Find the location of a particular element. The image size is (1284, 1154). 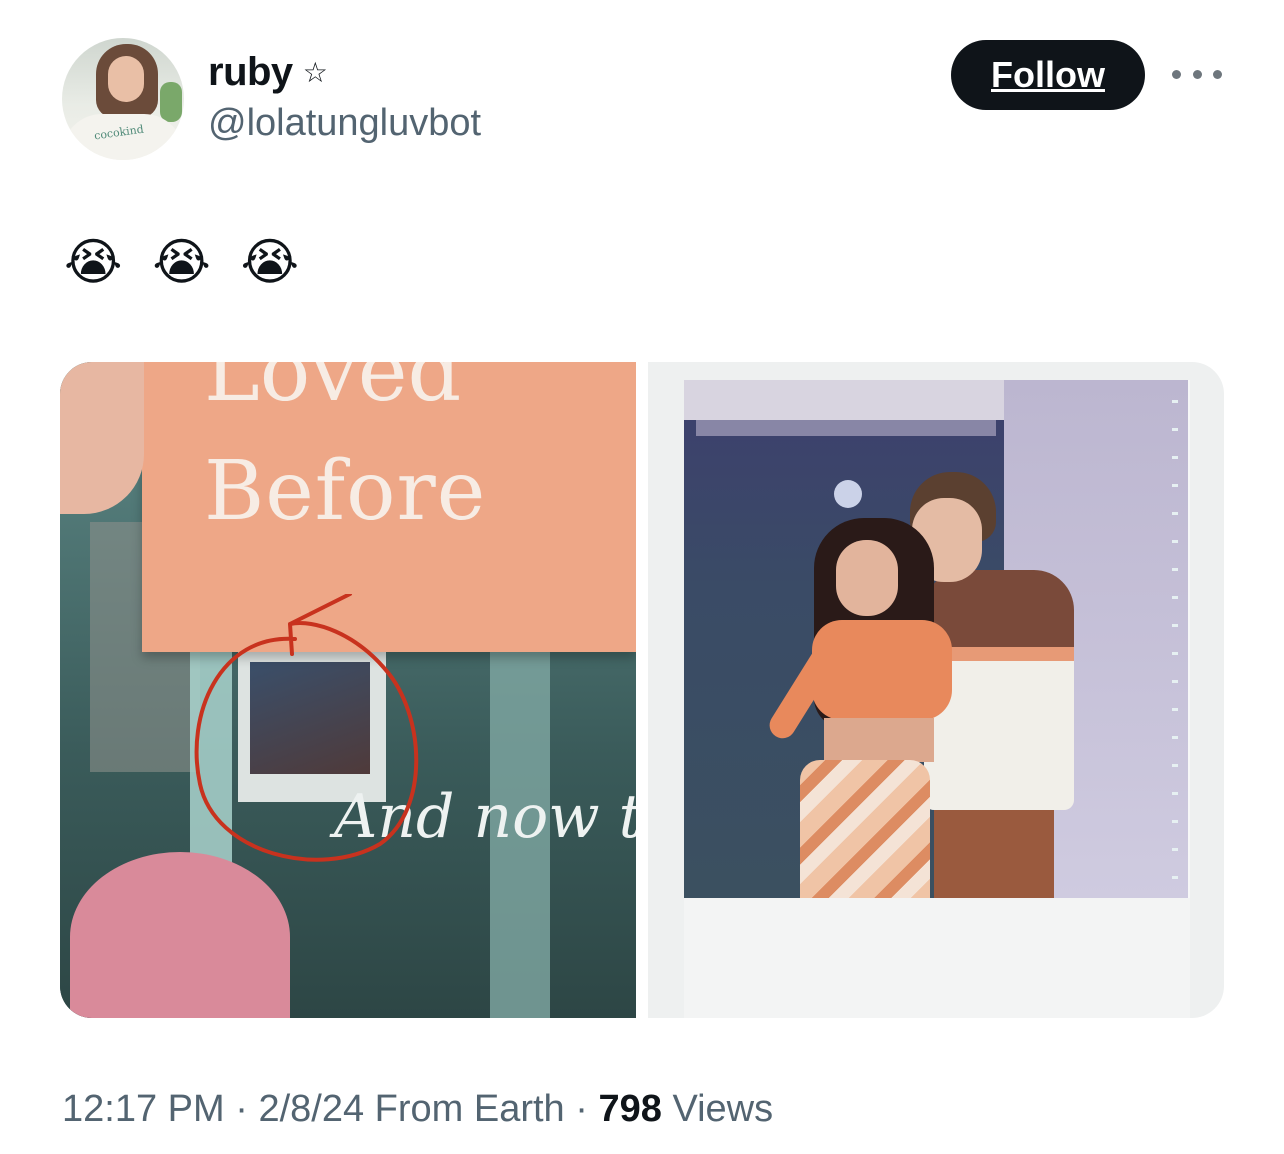

pp-woman-face is located at coordinates (867, 578).